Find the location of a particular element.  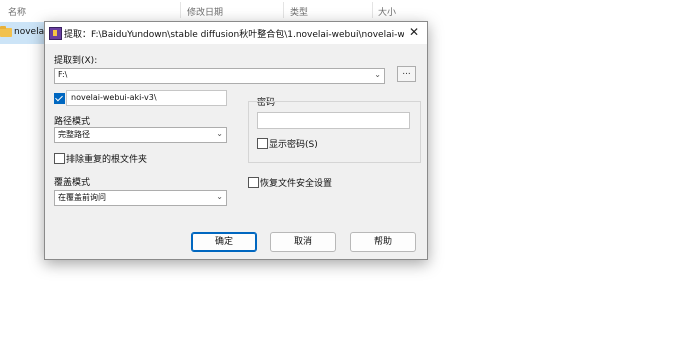

column-type: 类型 is located at coordinates (299, 11).